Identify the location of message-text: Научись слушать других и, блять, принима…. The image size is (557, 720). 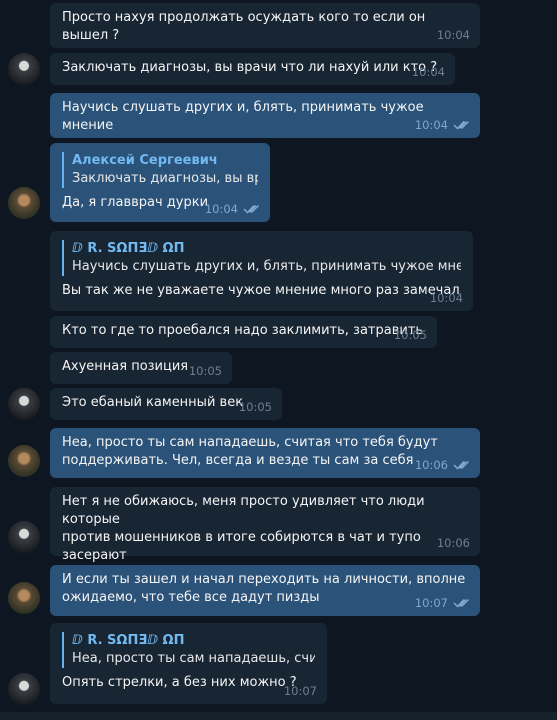
(243, 116).